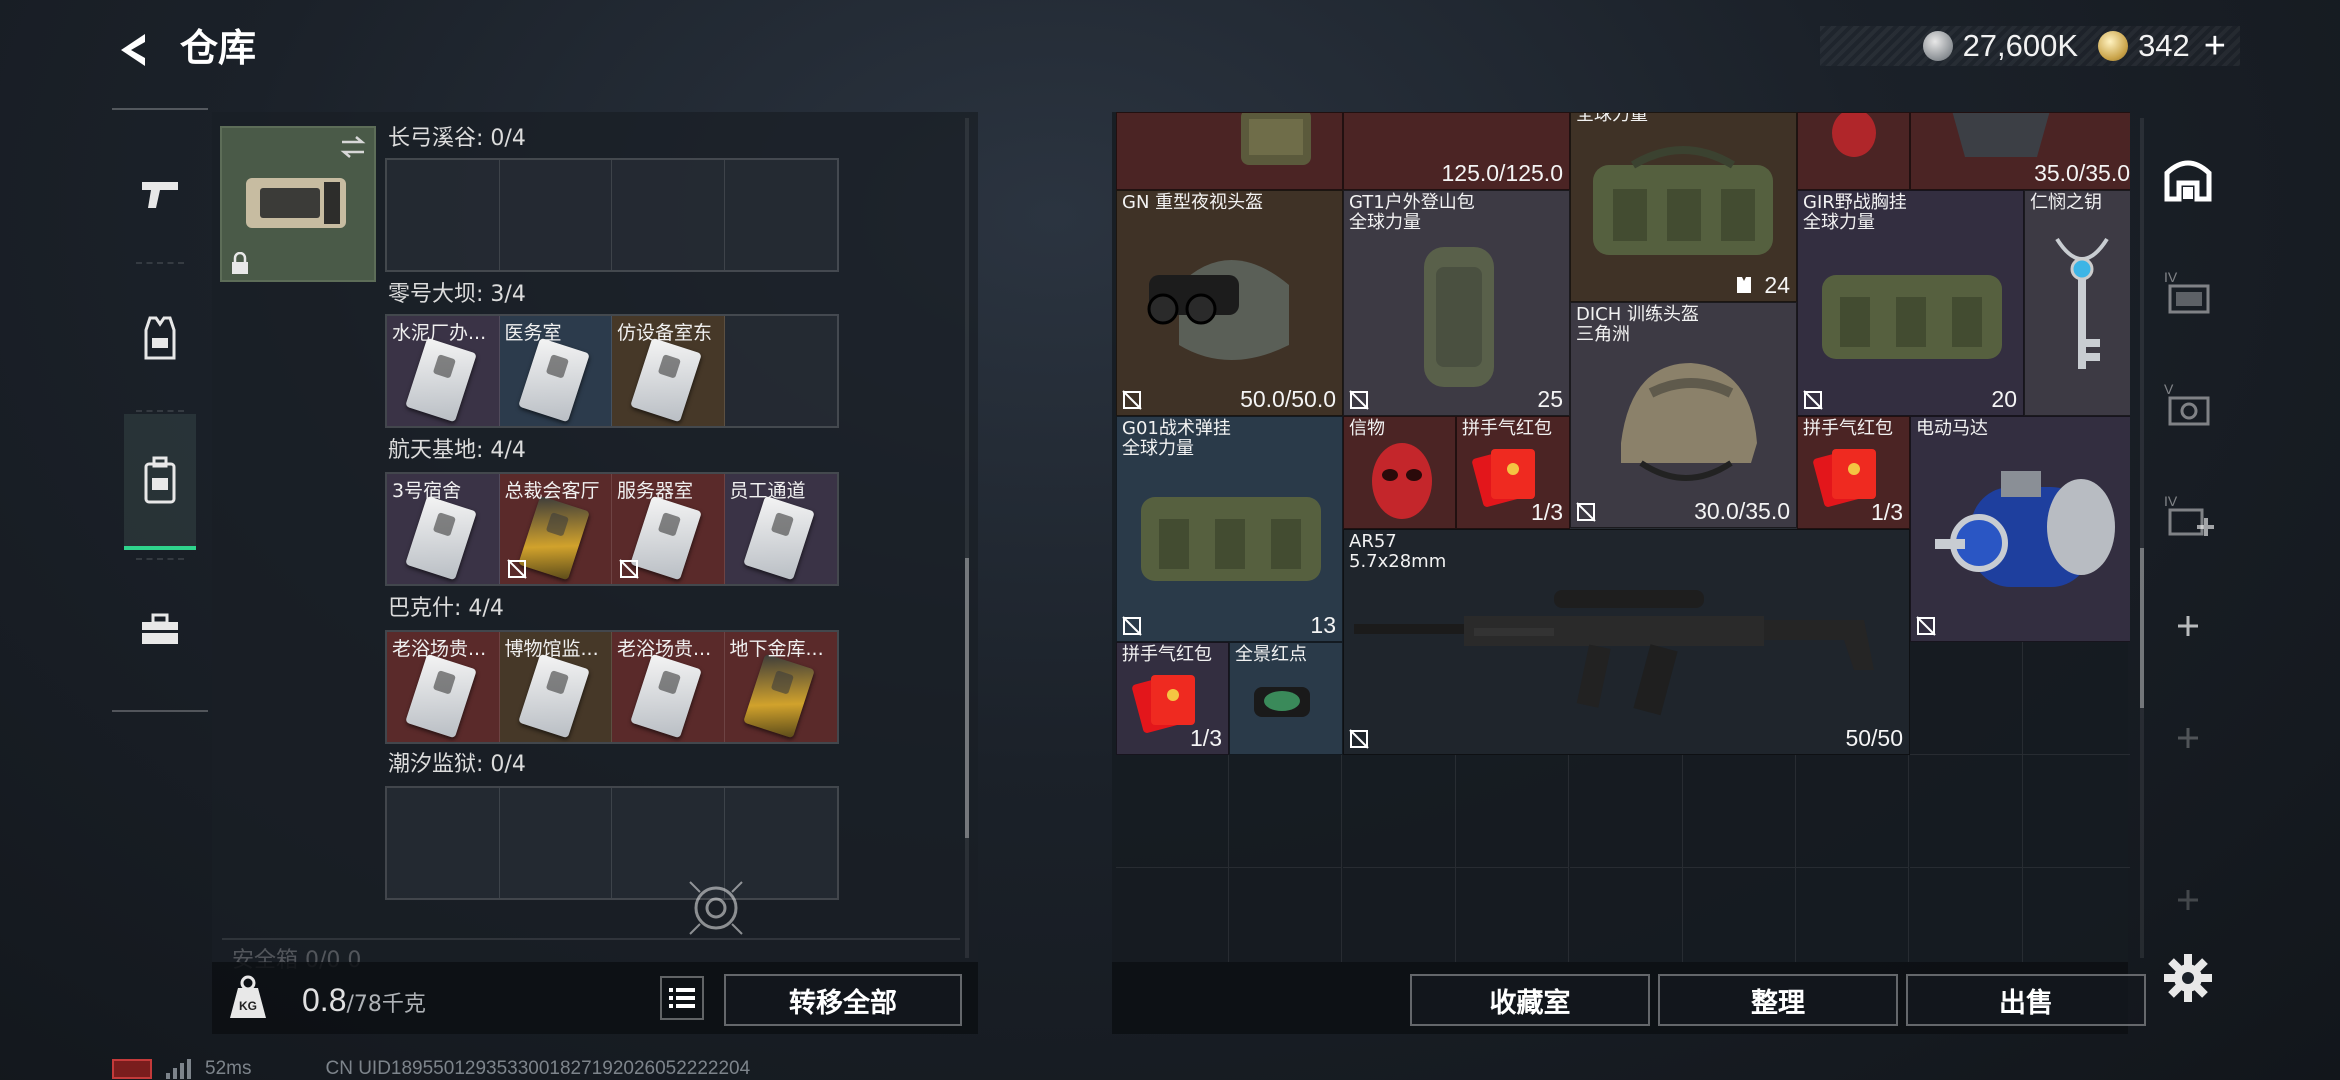 Image resolution: width=2340 pixels, height=1080 pixels. Describe the element at coordinates (160, 338) in the screenshot. I see `tab-armor` at that location.